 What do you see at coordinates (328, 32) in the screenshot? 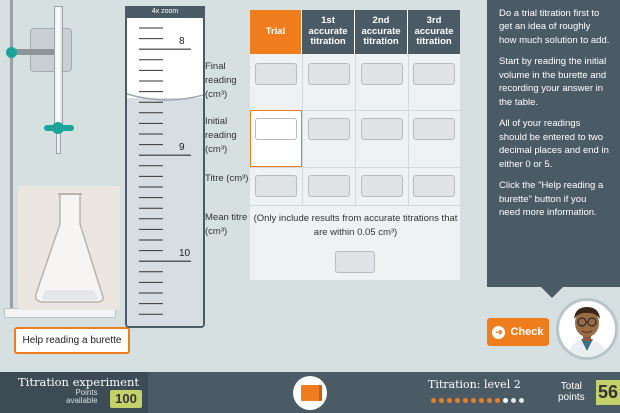
I see `header-1st-accurate: 1st accurate titration` at bounding box center [328, 32].